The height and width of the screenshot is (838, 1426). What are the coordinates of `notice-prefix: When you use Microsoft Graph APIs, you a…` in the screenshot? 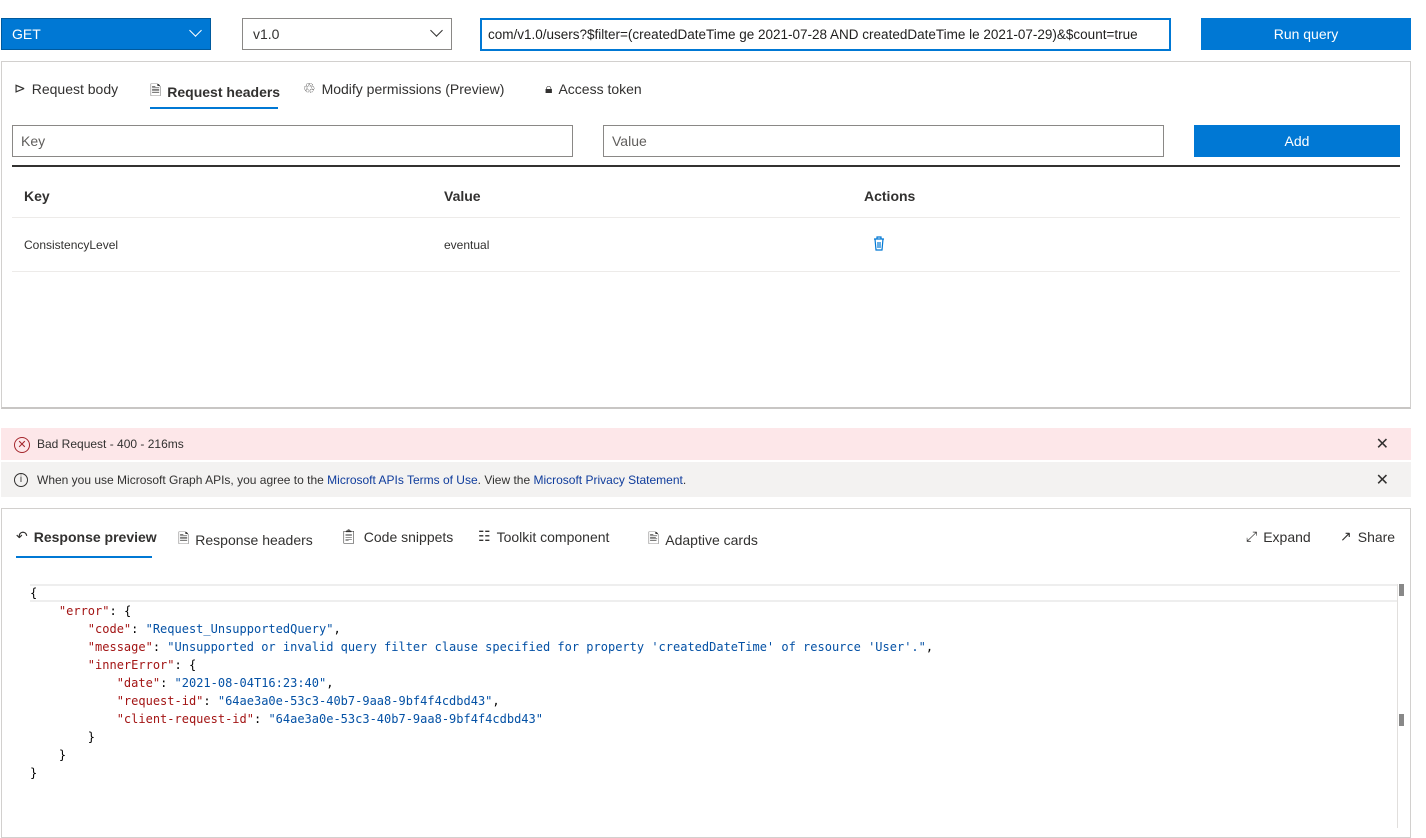 It's located at (182, 480).